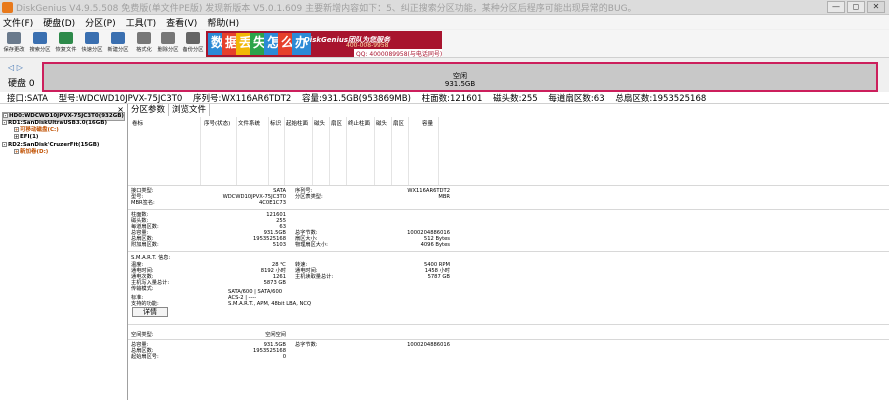 This screenshot has width=889, height=400. Describe the element at coordinates (306, 345) in the screenshot. I see `detail-label: 总字节数:` at that location.